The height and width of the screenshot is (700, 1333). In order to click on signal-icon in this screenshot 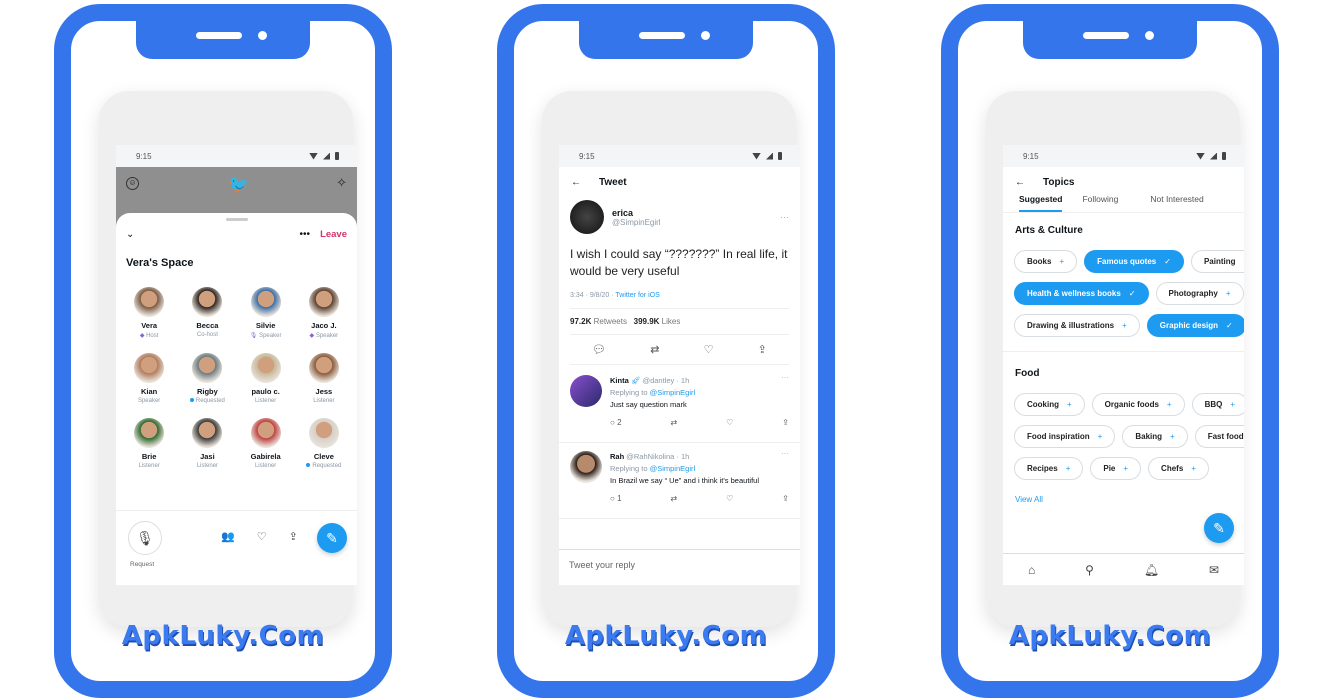, I will do `click(1213, 156)`.